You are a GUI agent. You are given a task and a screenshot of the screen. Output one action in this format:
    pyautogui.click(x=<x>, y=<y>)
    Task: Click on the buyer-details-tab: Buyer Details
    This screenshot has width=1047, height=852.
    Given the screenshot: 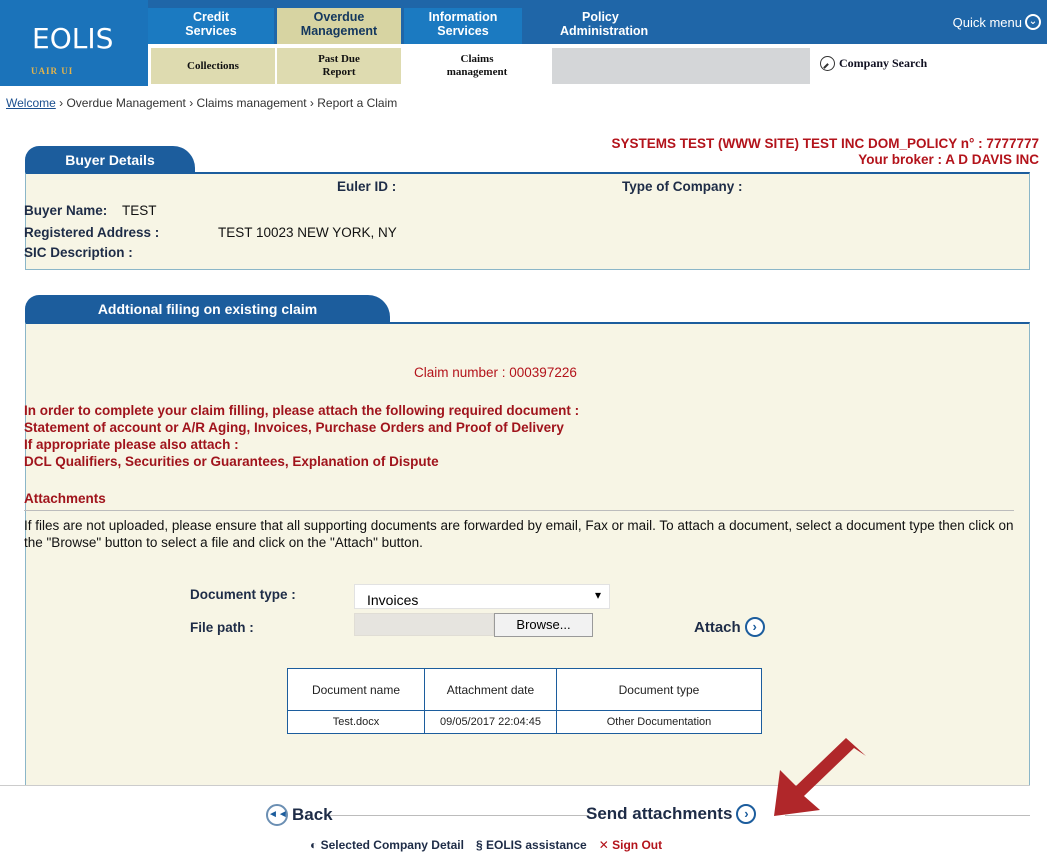 What is the action you would take?
    pyautogui.click(x=110, y=160)
    